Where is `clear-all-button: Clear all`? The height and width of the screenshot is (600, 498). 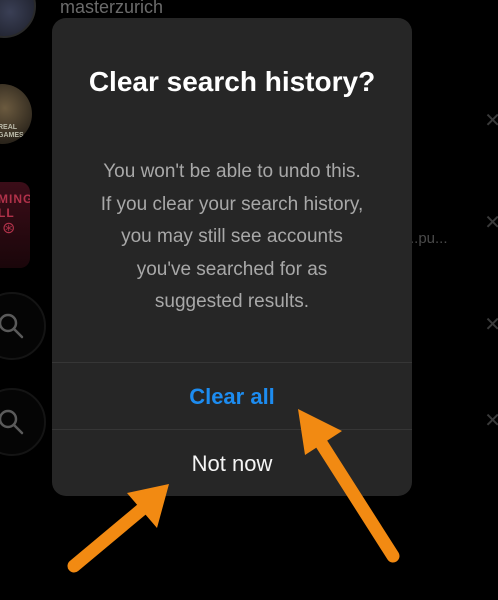 clear-all-button: Clear all is located at coordinates (232, 396).